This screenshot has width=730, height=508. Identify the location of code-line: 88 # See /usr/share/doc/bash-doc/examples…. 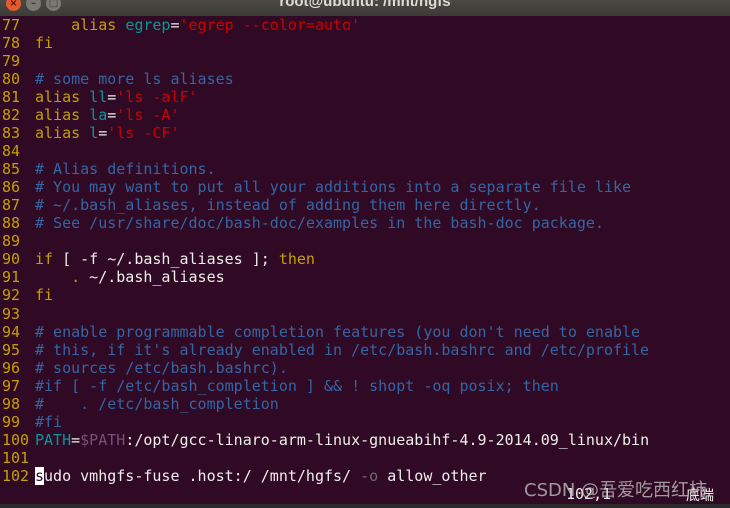
(365, 223).